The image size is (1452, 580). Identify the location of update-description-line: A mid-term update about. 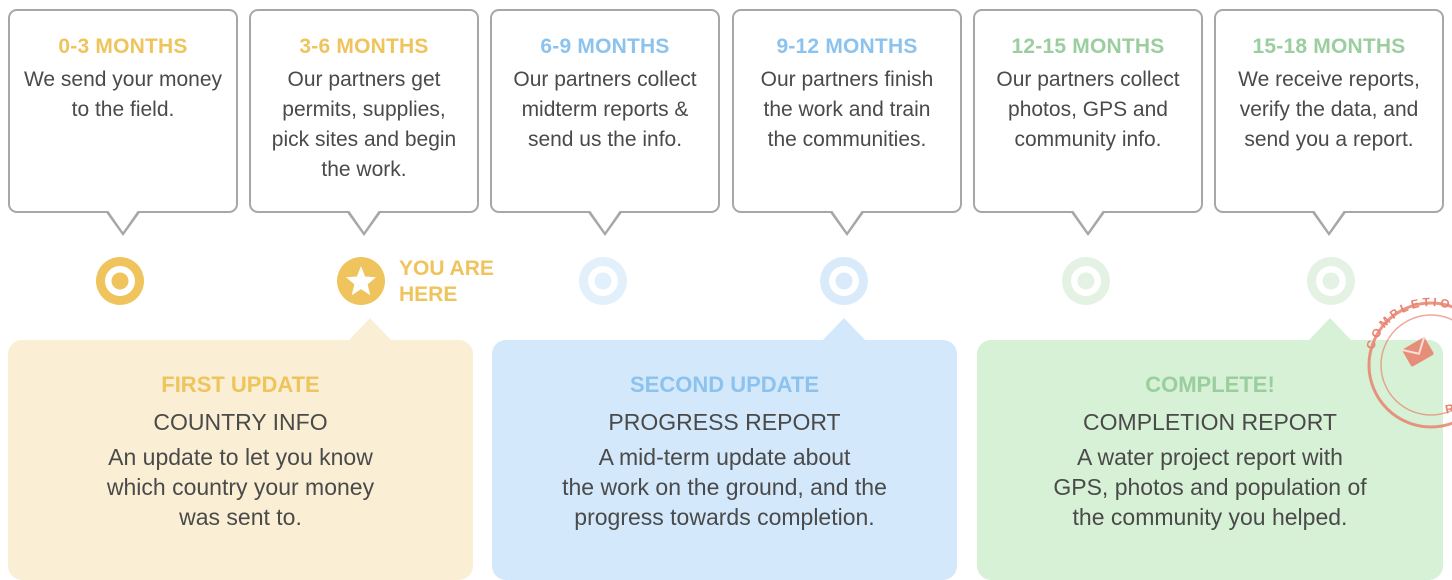
(724, 457).